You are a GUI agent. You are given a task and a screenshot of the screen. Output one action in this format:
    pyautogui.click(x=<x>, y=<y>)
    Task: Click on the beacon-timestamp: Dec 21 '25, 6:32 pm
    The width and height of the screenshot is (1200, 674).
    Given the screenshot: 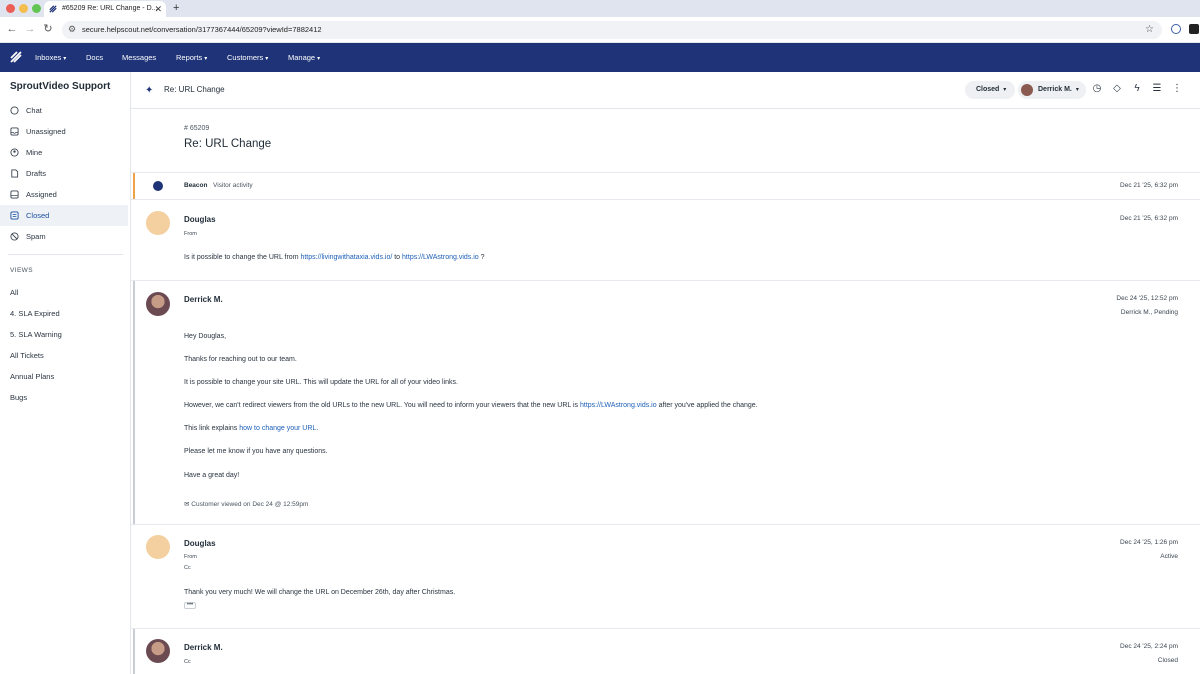 What is the action you would take?
    pyautogui.click(x=1149, y=185)
    